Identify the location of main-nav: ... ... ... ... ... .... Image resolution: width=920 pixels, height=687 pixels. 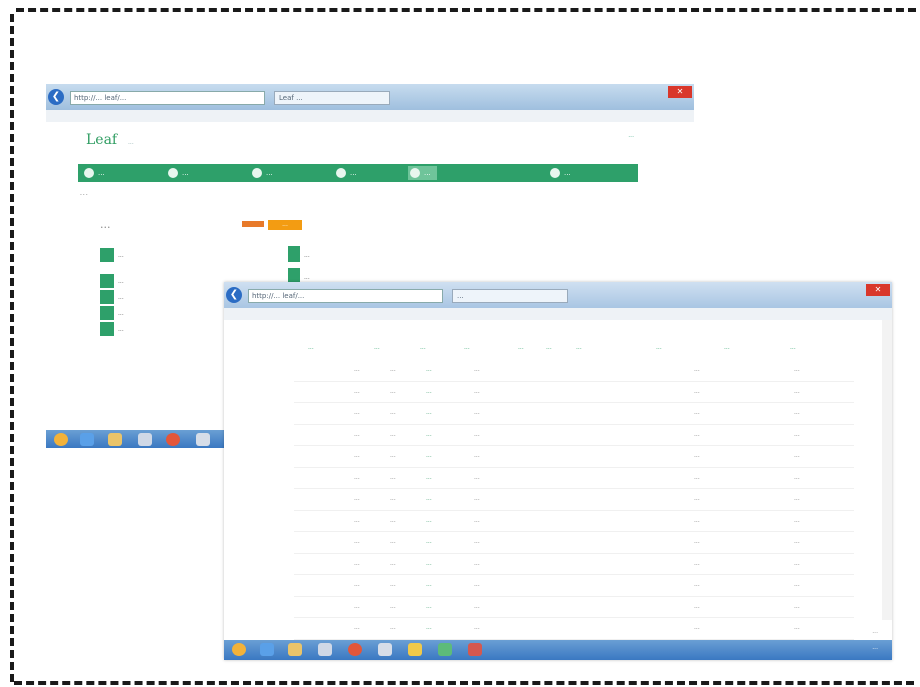
(358, 173).